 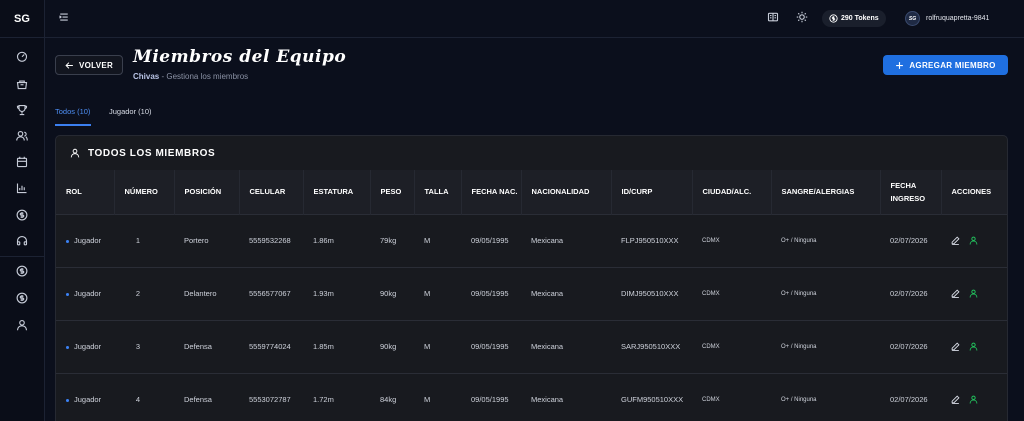 What do you see at coordinates (323, 346) in the screenshot?
I see `cell-estatura: 1.85m` at bounding box center [323, 346].